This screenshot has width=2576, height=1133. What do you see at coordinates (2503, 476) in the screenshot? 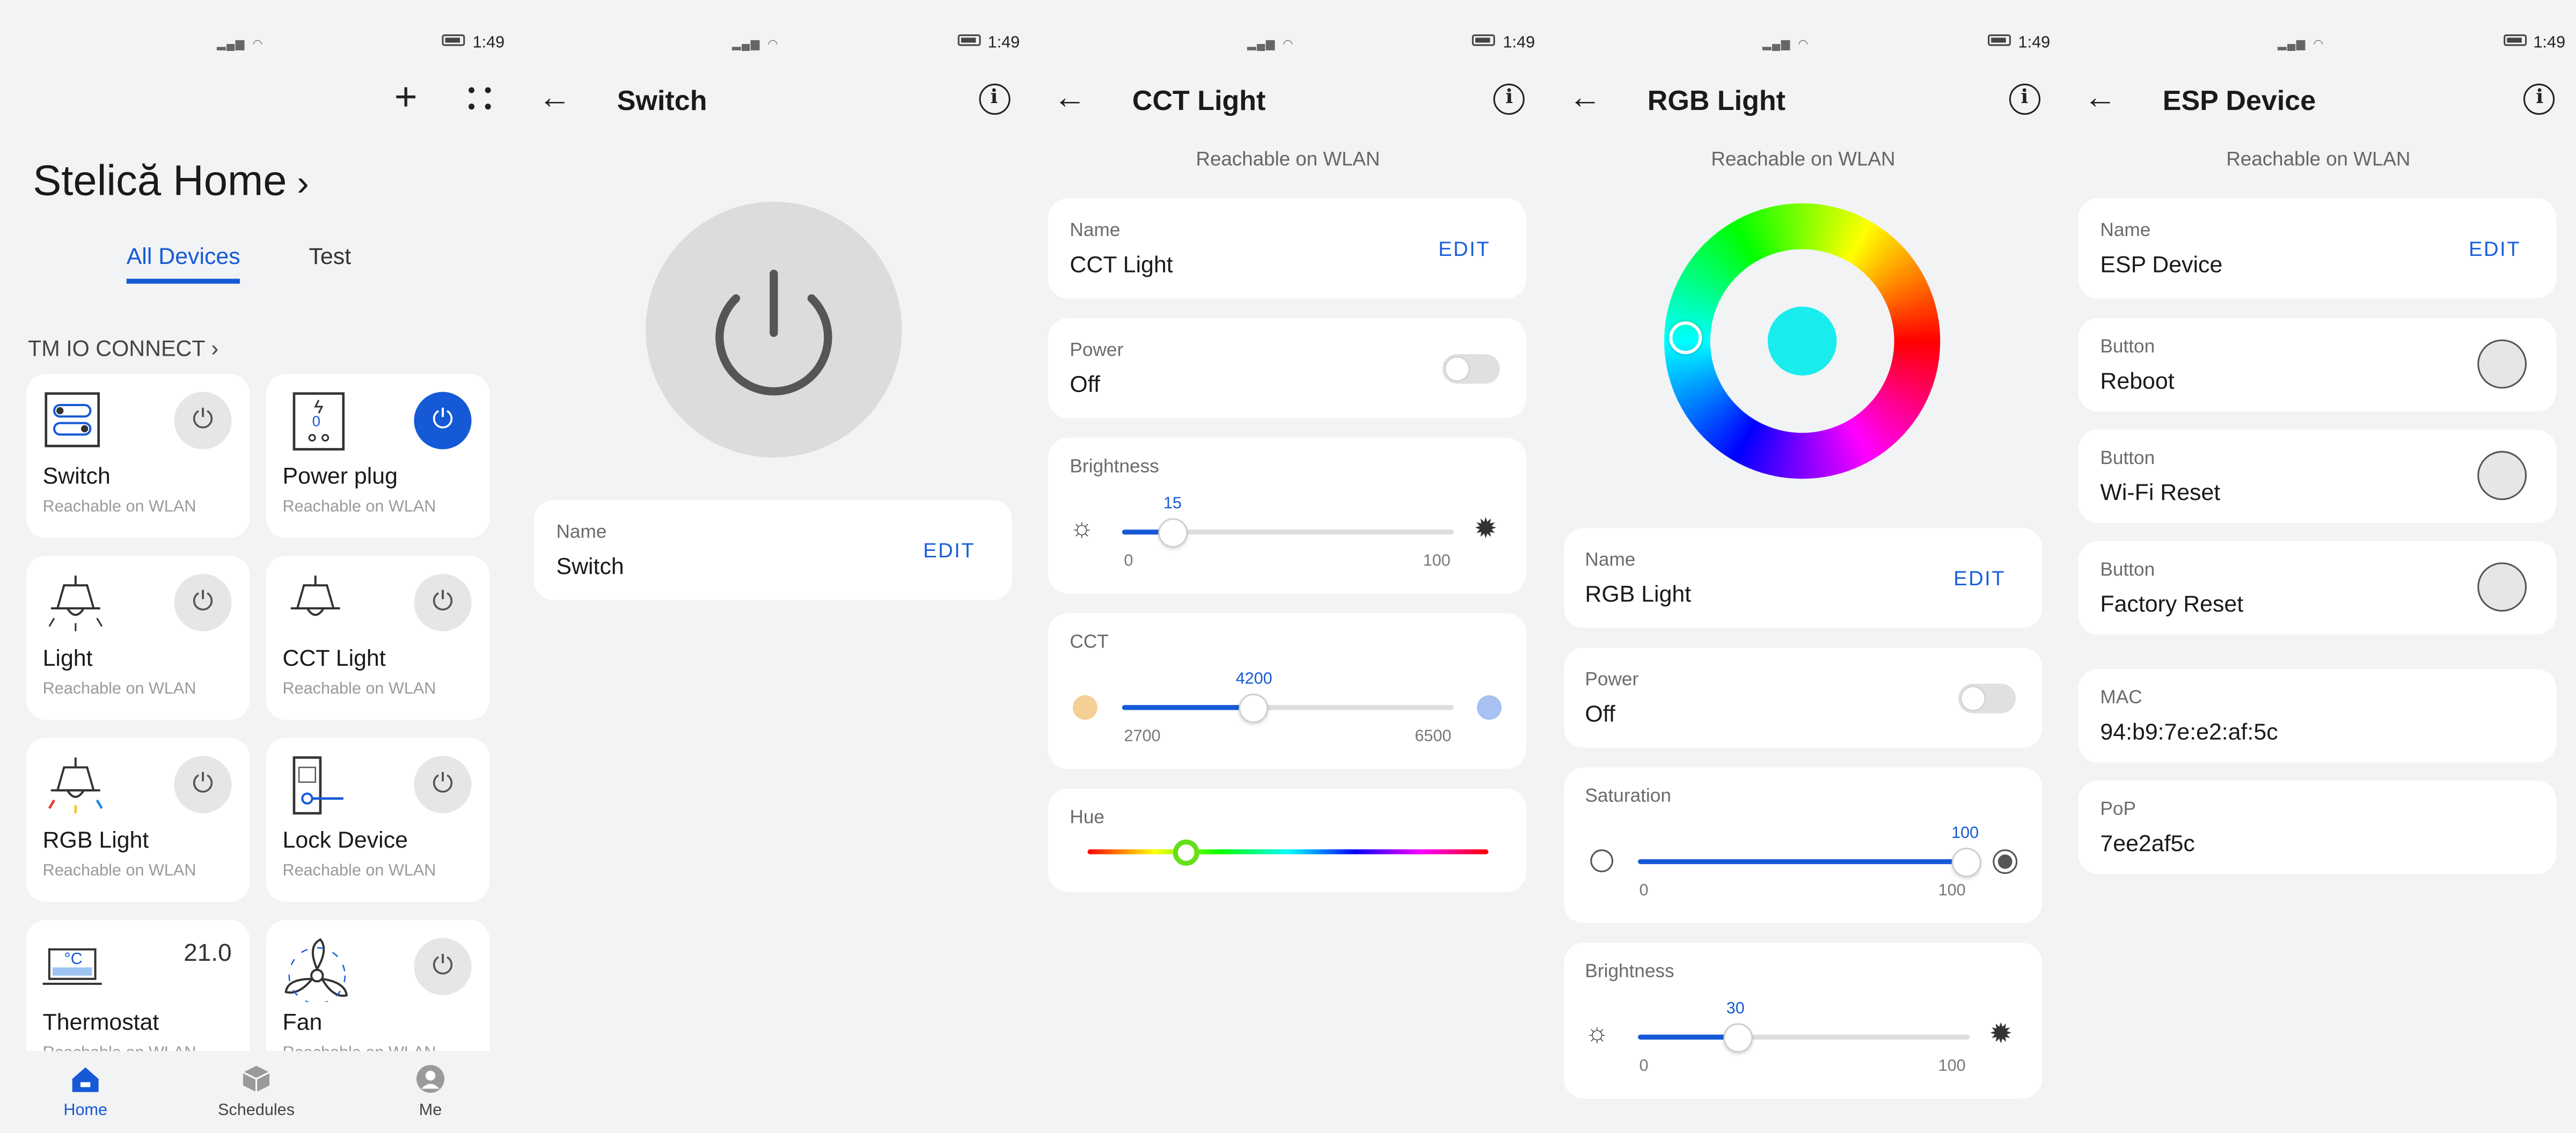
I see `wifi-reset-button` at bounding box center [2503, 476].